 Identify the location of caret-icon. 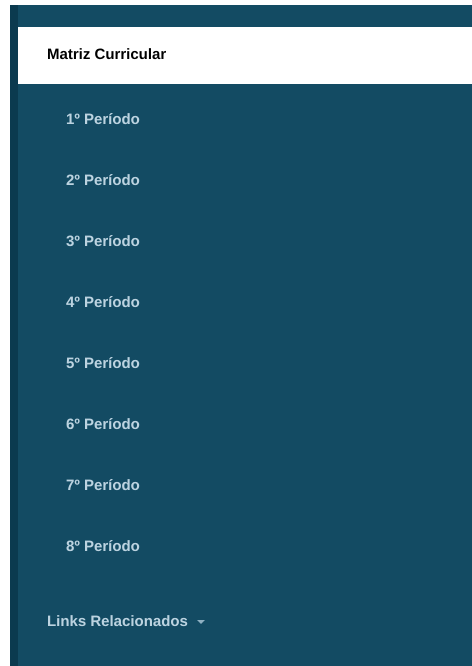
(200, 622).